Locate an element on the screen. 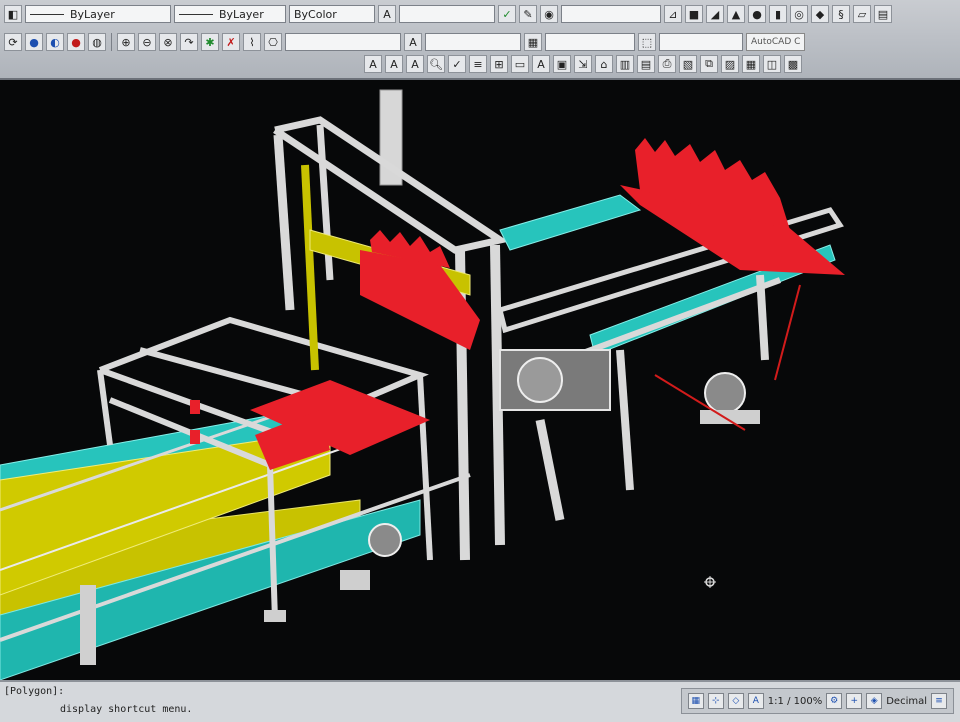  union-icon: ⊕ is located at coordinates (126, 42).